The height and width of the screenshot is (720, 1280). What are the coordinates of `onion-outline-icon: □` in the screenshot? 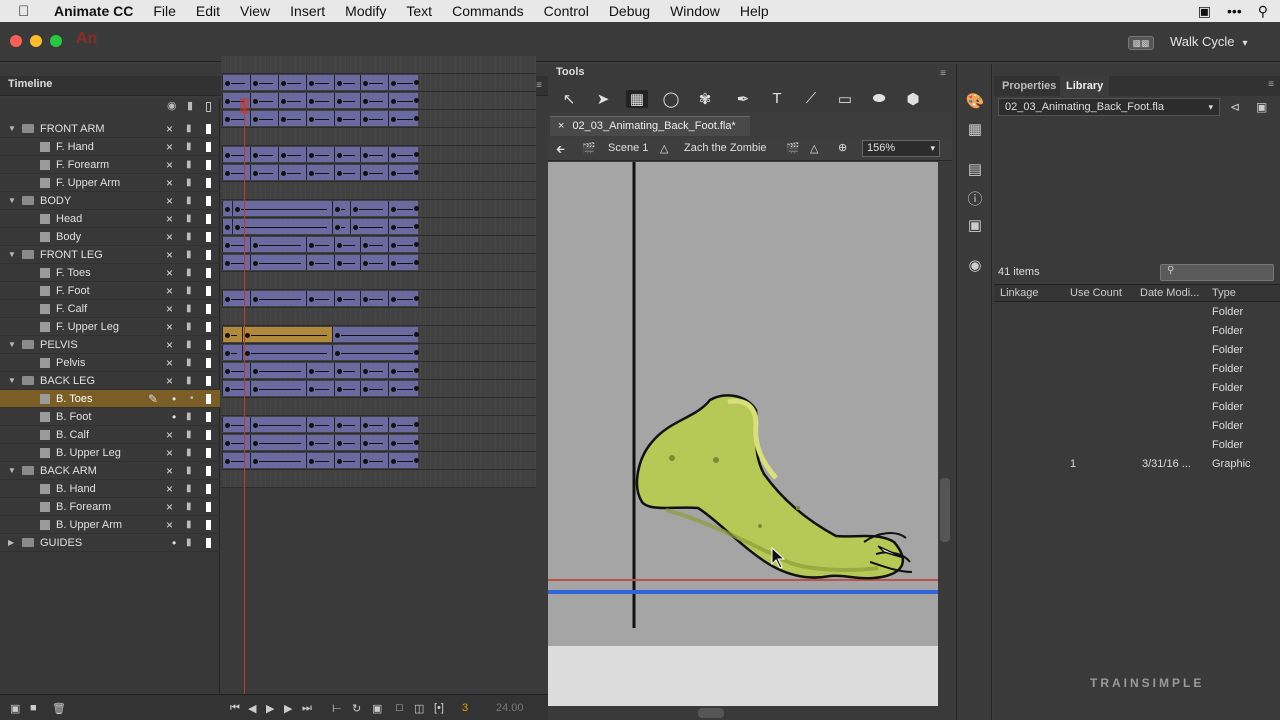 It's located at (399, 708).